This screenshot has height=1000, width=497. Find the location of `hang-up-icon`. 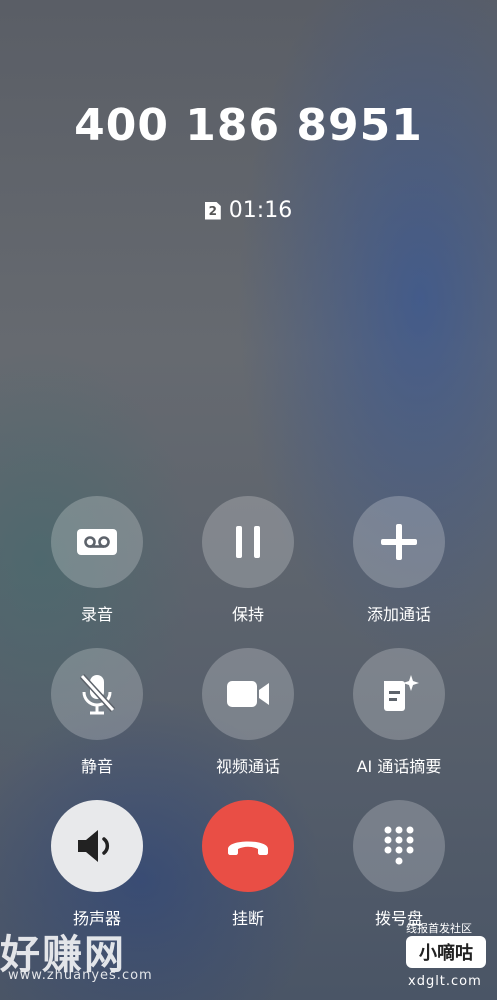

hang-up-icon is located at coordinates (248, 848).